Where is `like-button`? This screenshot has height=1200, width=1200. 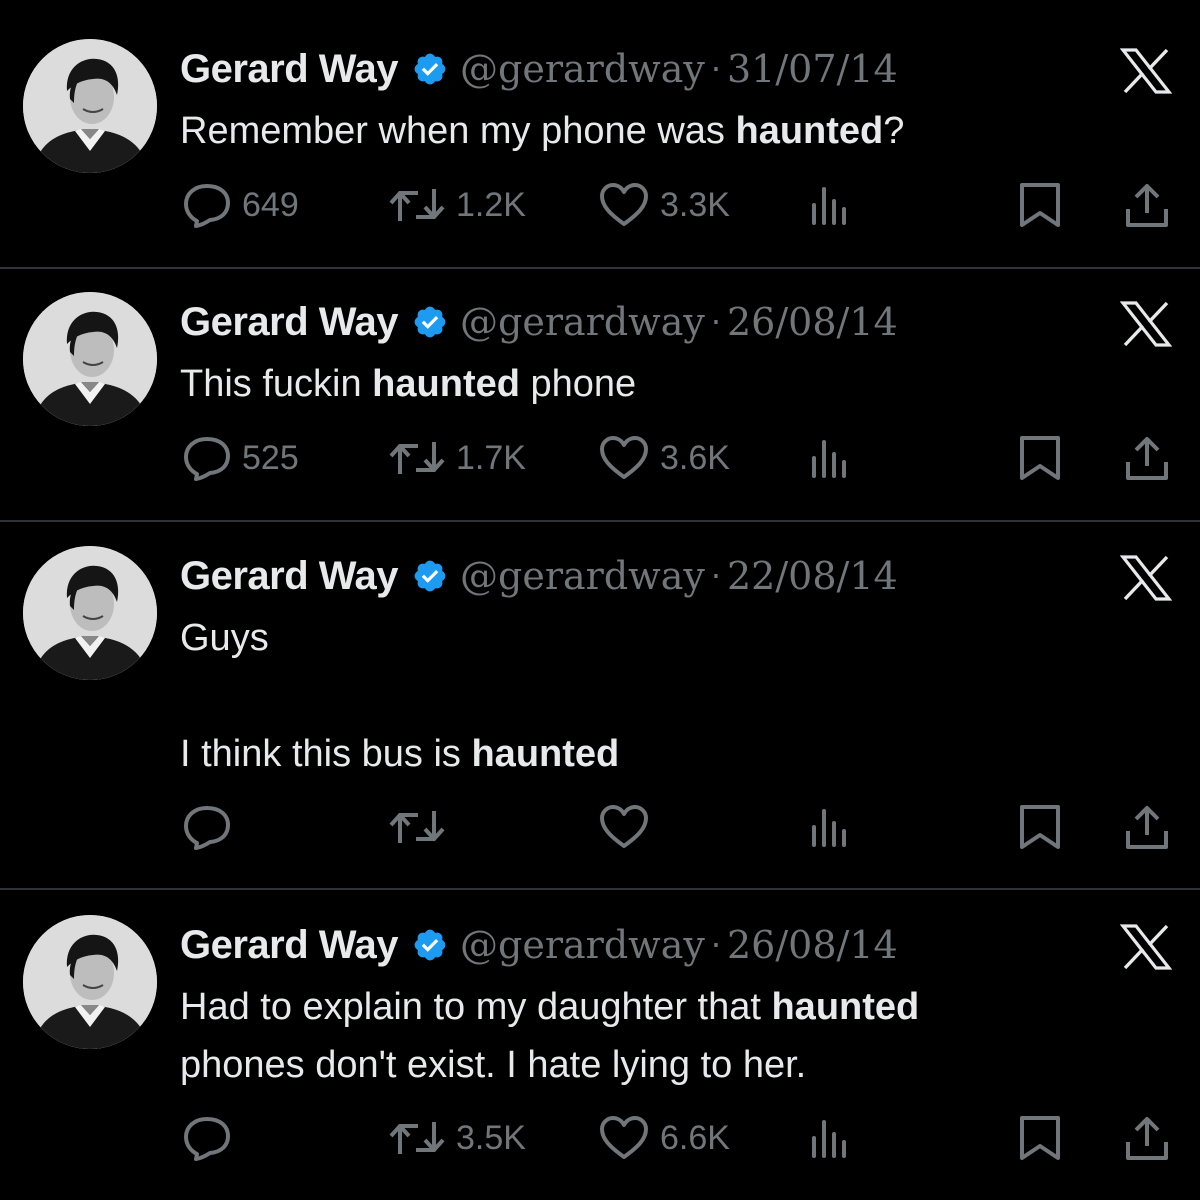
like-button is located at coordinates (629, 827).